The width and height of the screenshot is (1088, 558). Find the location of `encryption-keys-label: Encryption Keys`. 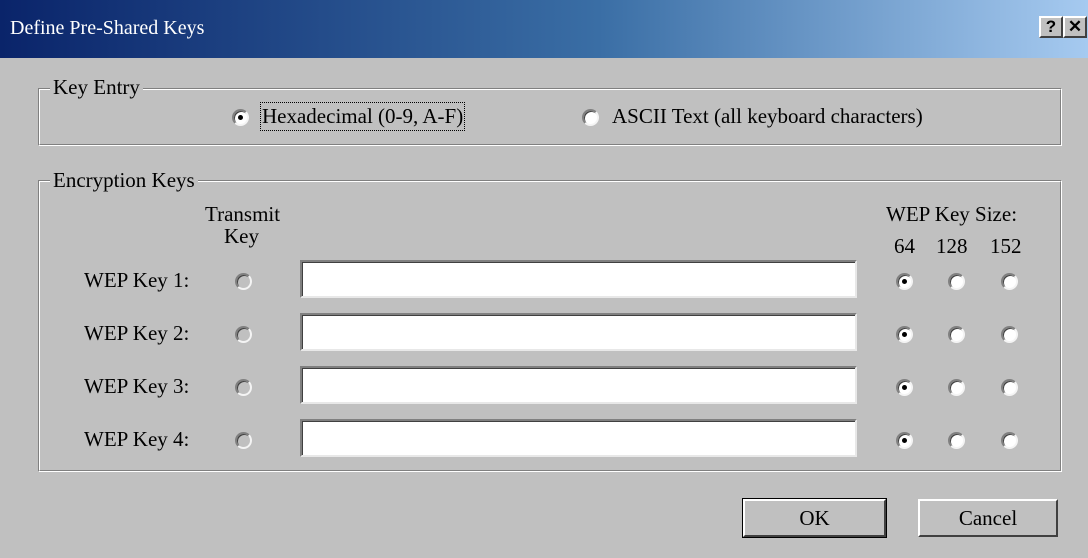

encryption-keys-label: Encryption Keys is located at coordinates (124, 180).